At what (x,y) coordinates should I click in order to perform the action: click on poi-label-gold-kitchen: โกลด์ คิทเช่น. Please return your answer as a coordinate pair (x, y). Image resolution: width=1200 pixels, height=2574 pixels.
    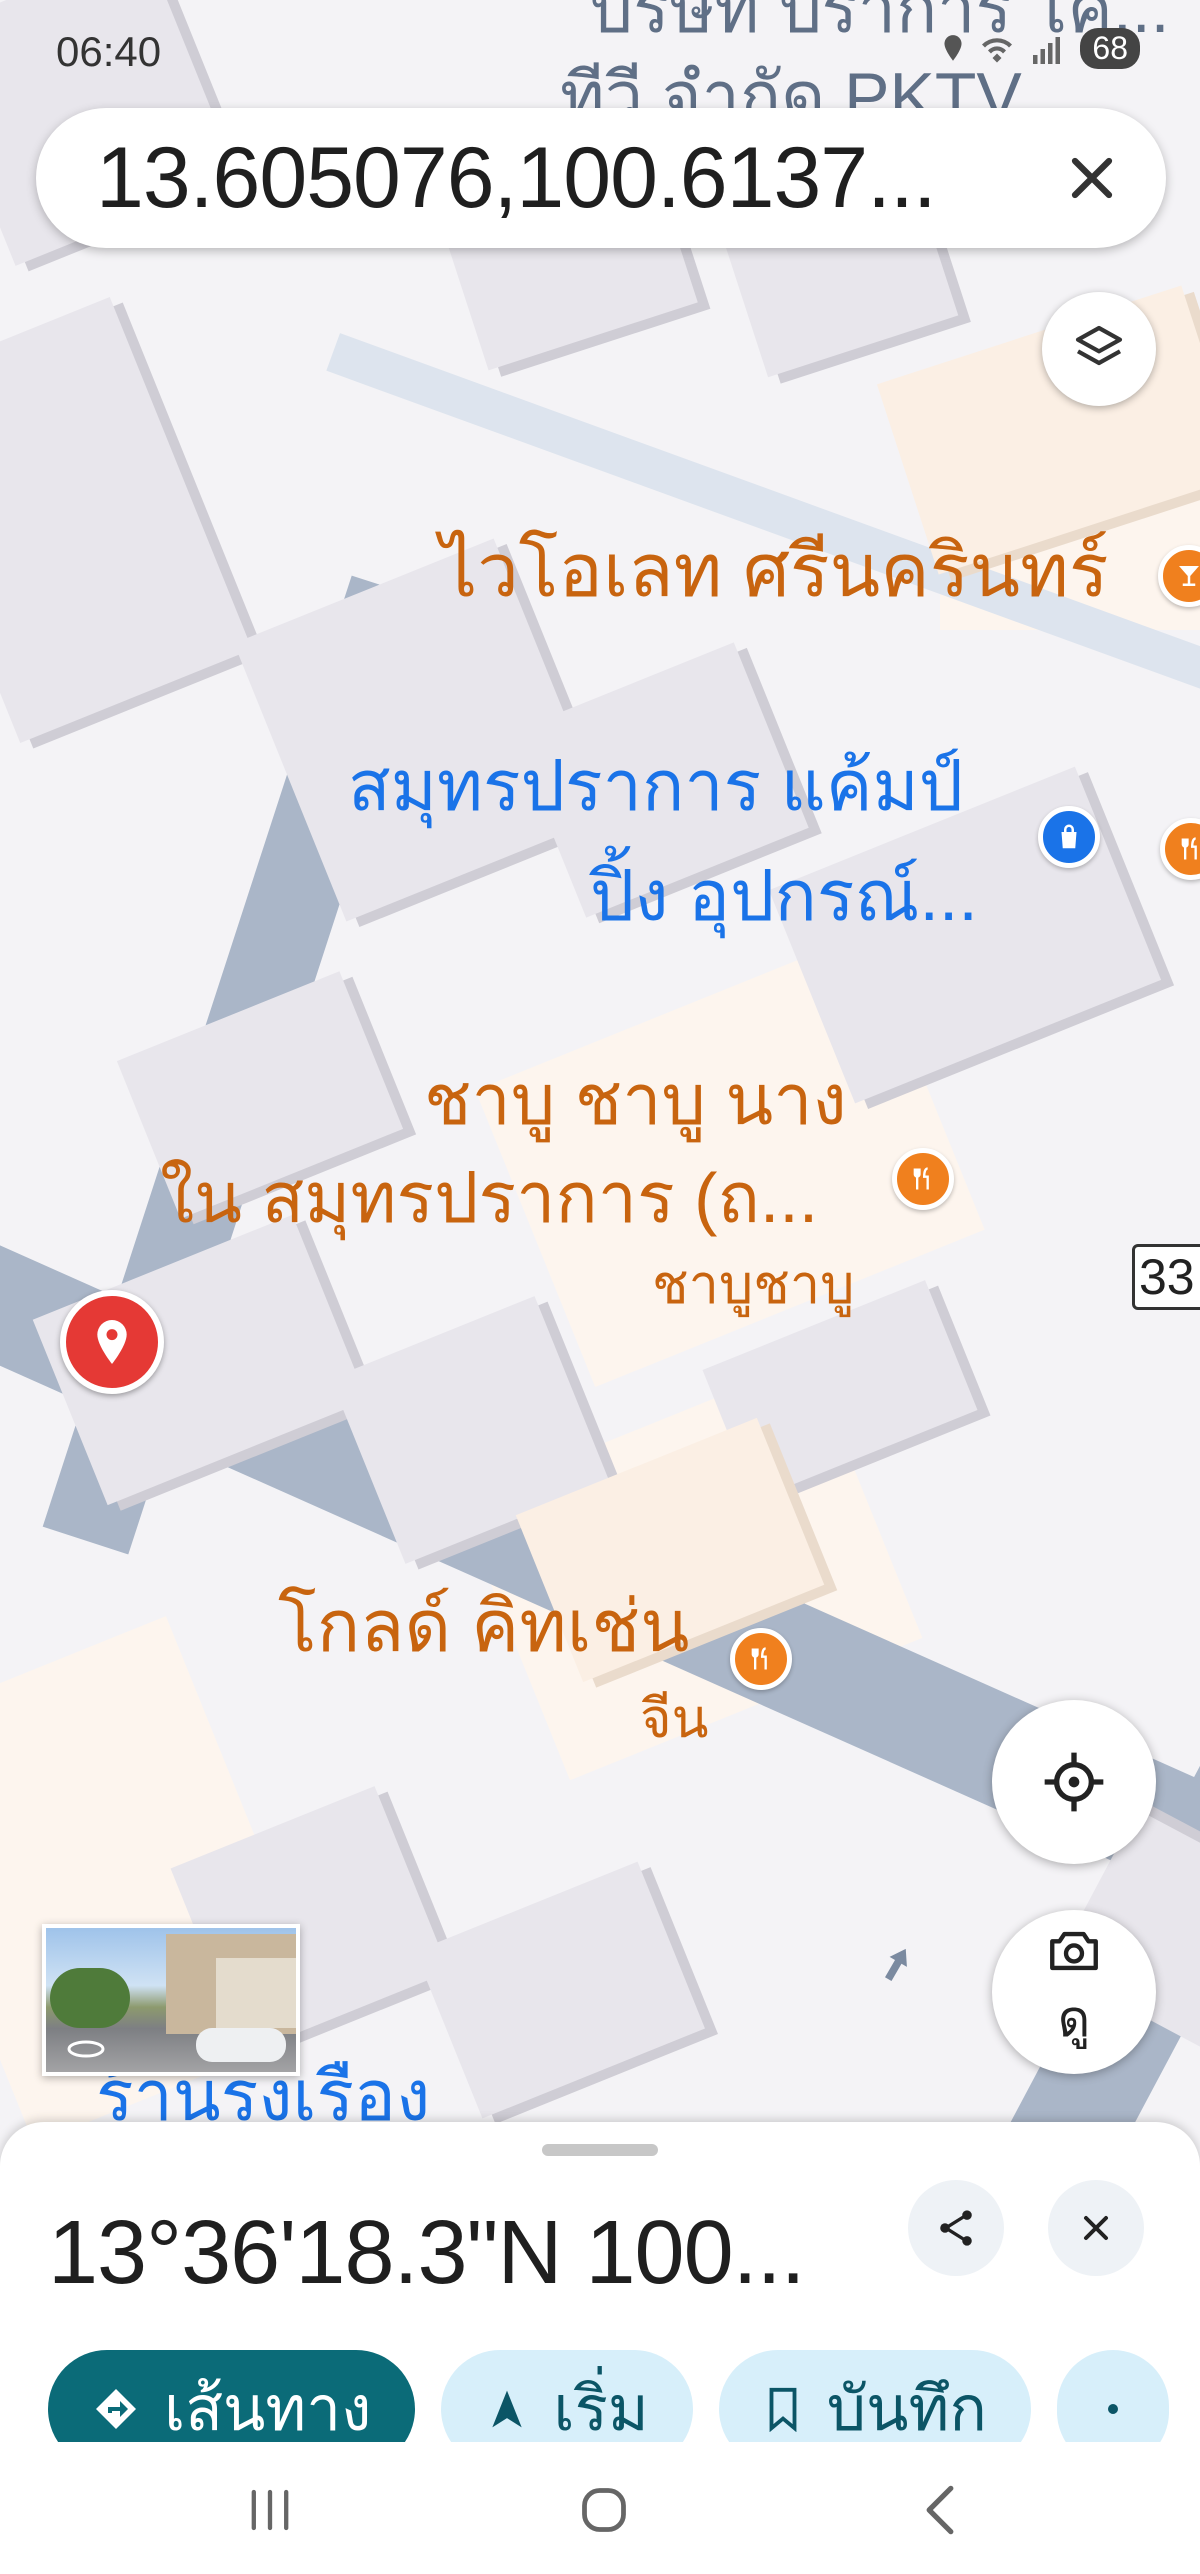
    Looking at the image, I should click on (483, 1627).